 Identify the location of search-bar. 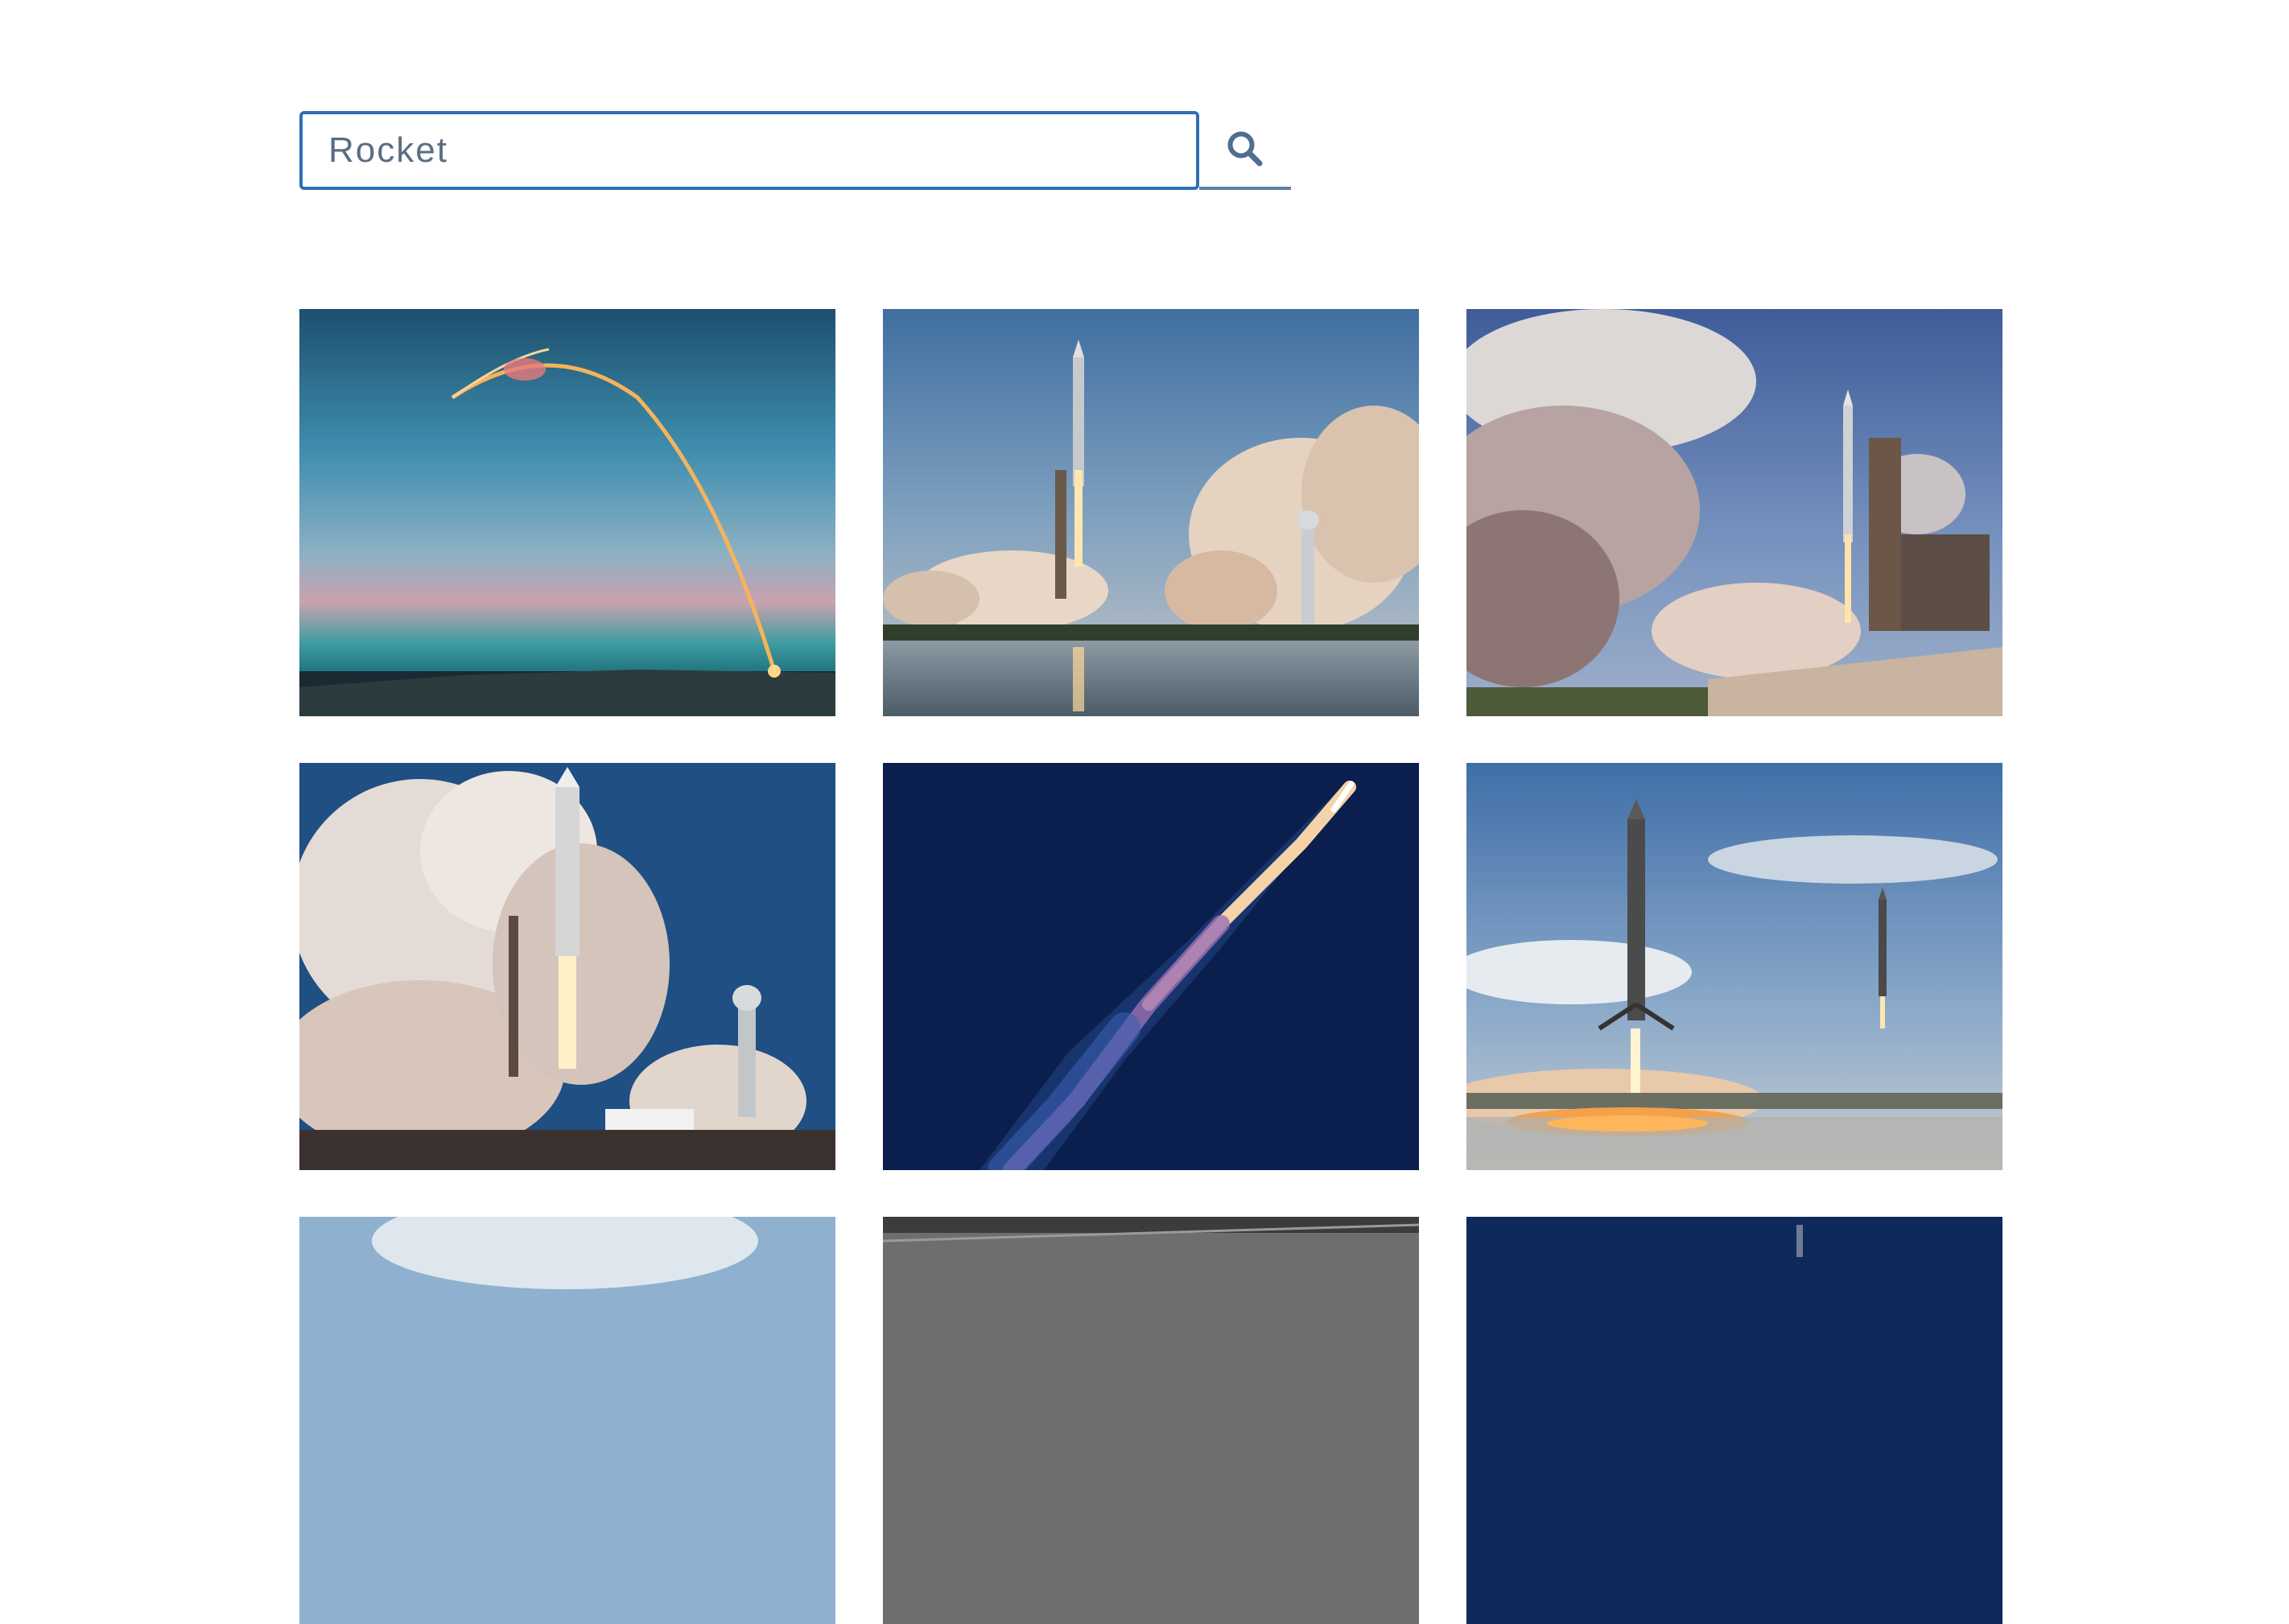
(795, 152).